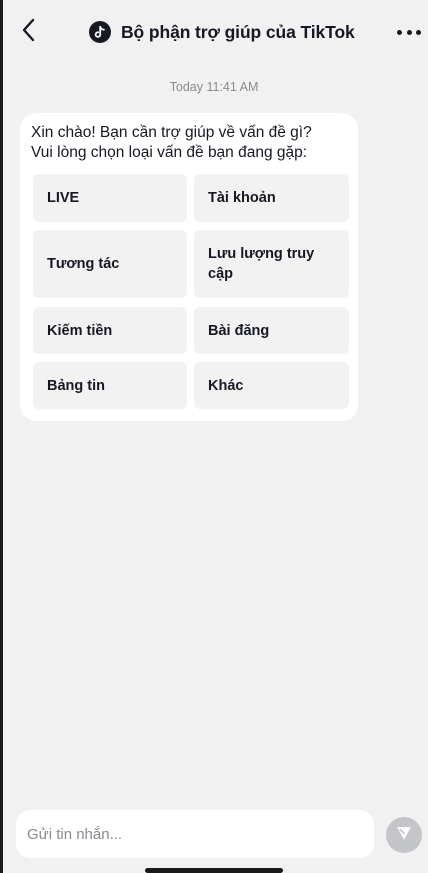 The width and height of the screenshot is (428, 873). I want to click on option-label: Khác, so click(226, 385).